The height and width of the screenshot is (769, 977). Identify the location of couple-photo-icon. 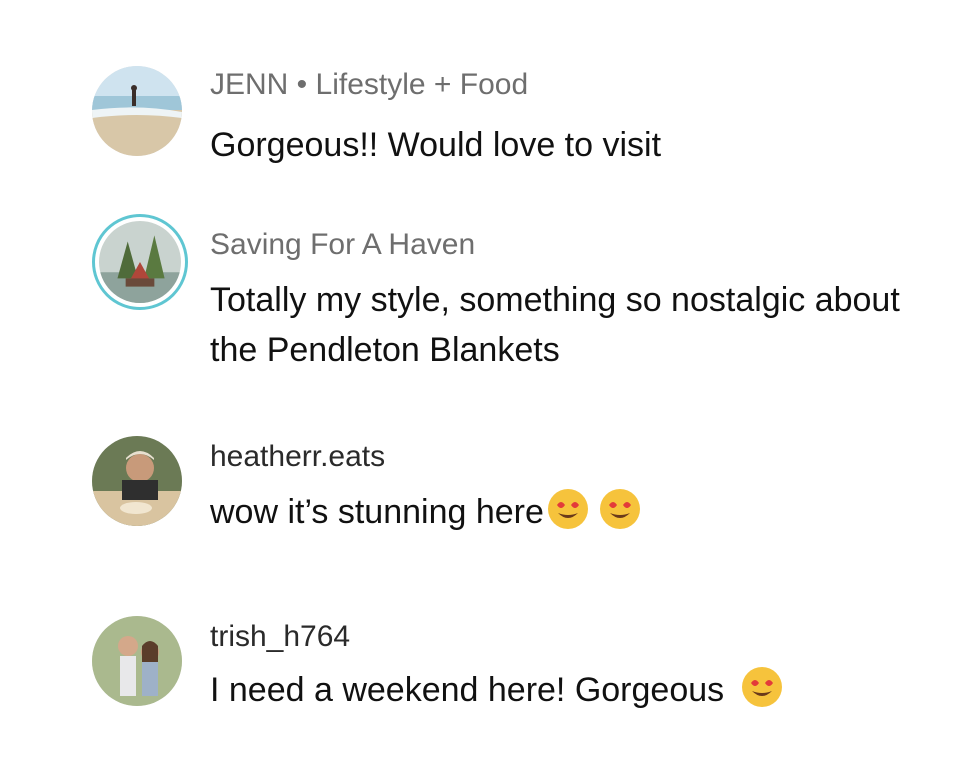
(137, 661).